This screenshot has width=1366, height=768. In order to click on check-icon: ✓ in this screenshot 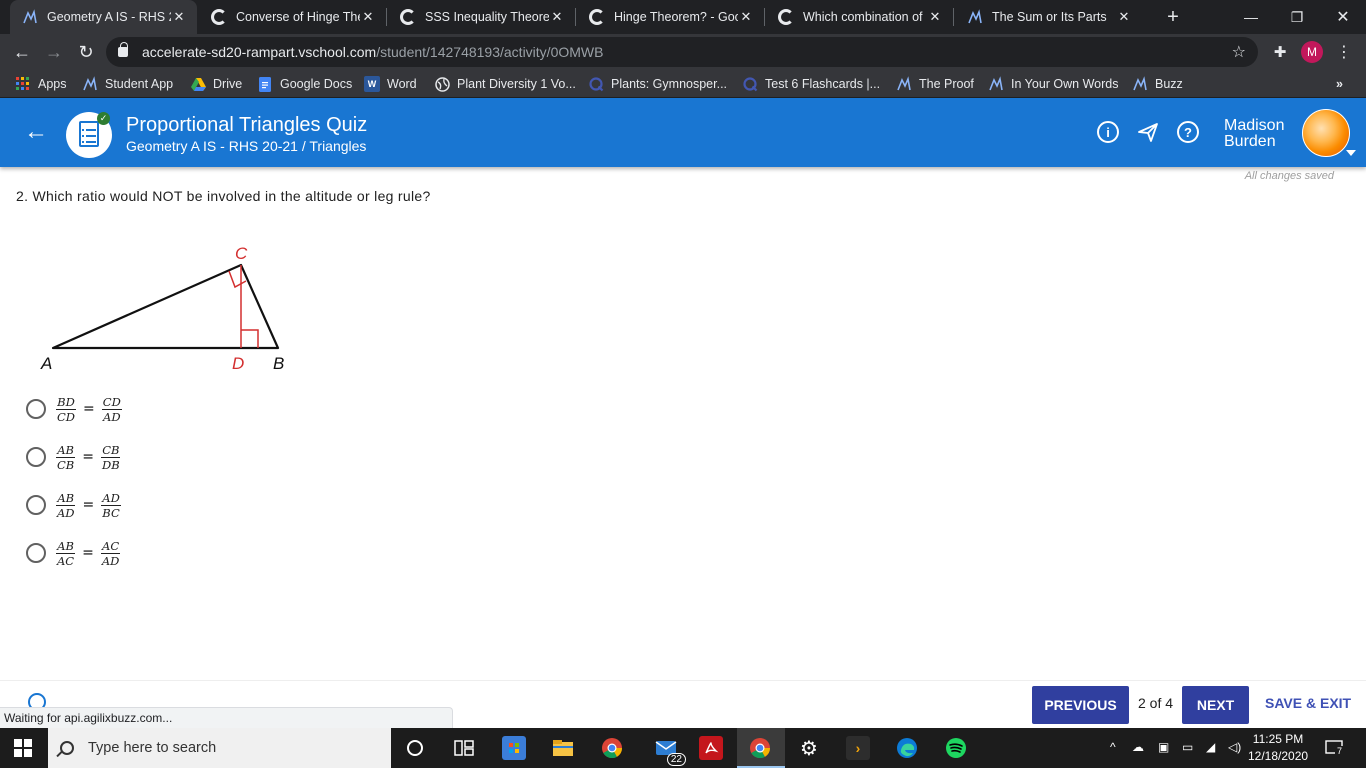, I will do `click(103, 118)`.